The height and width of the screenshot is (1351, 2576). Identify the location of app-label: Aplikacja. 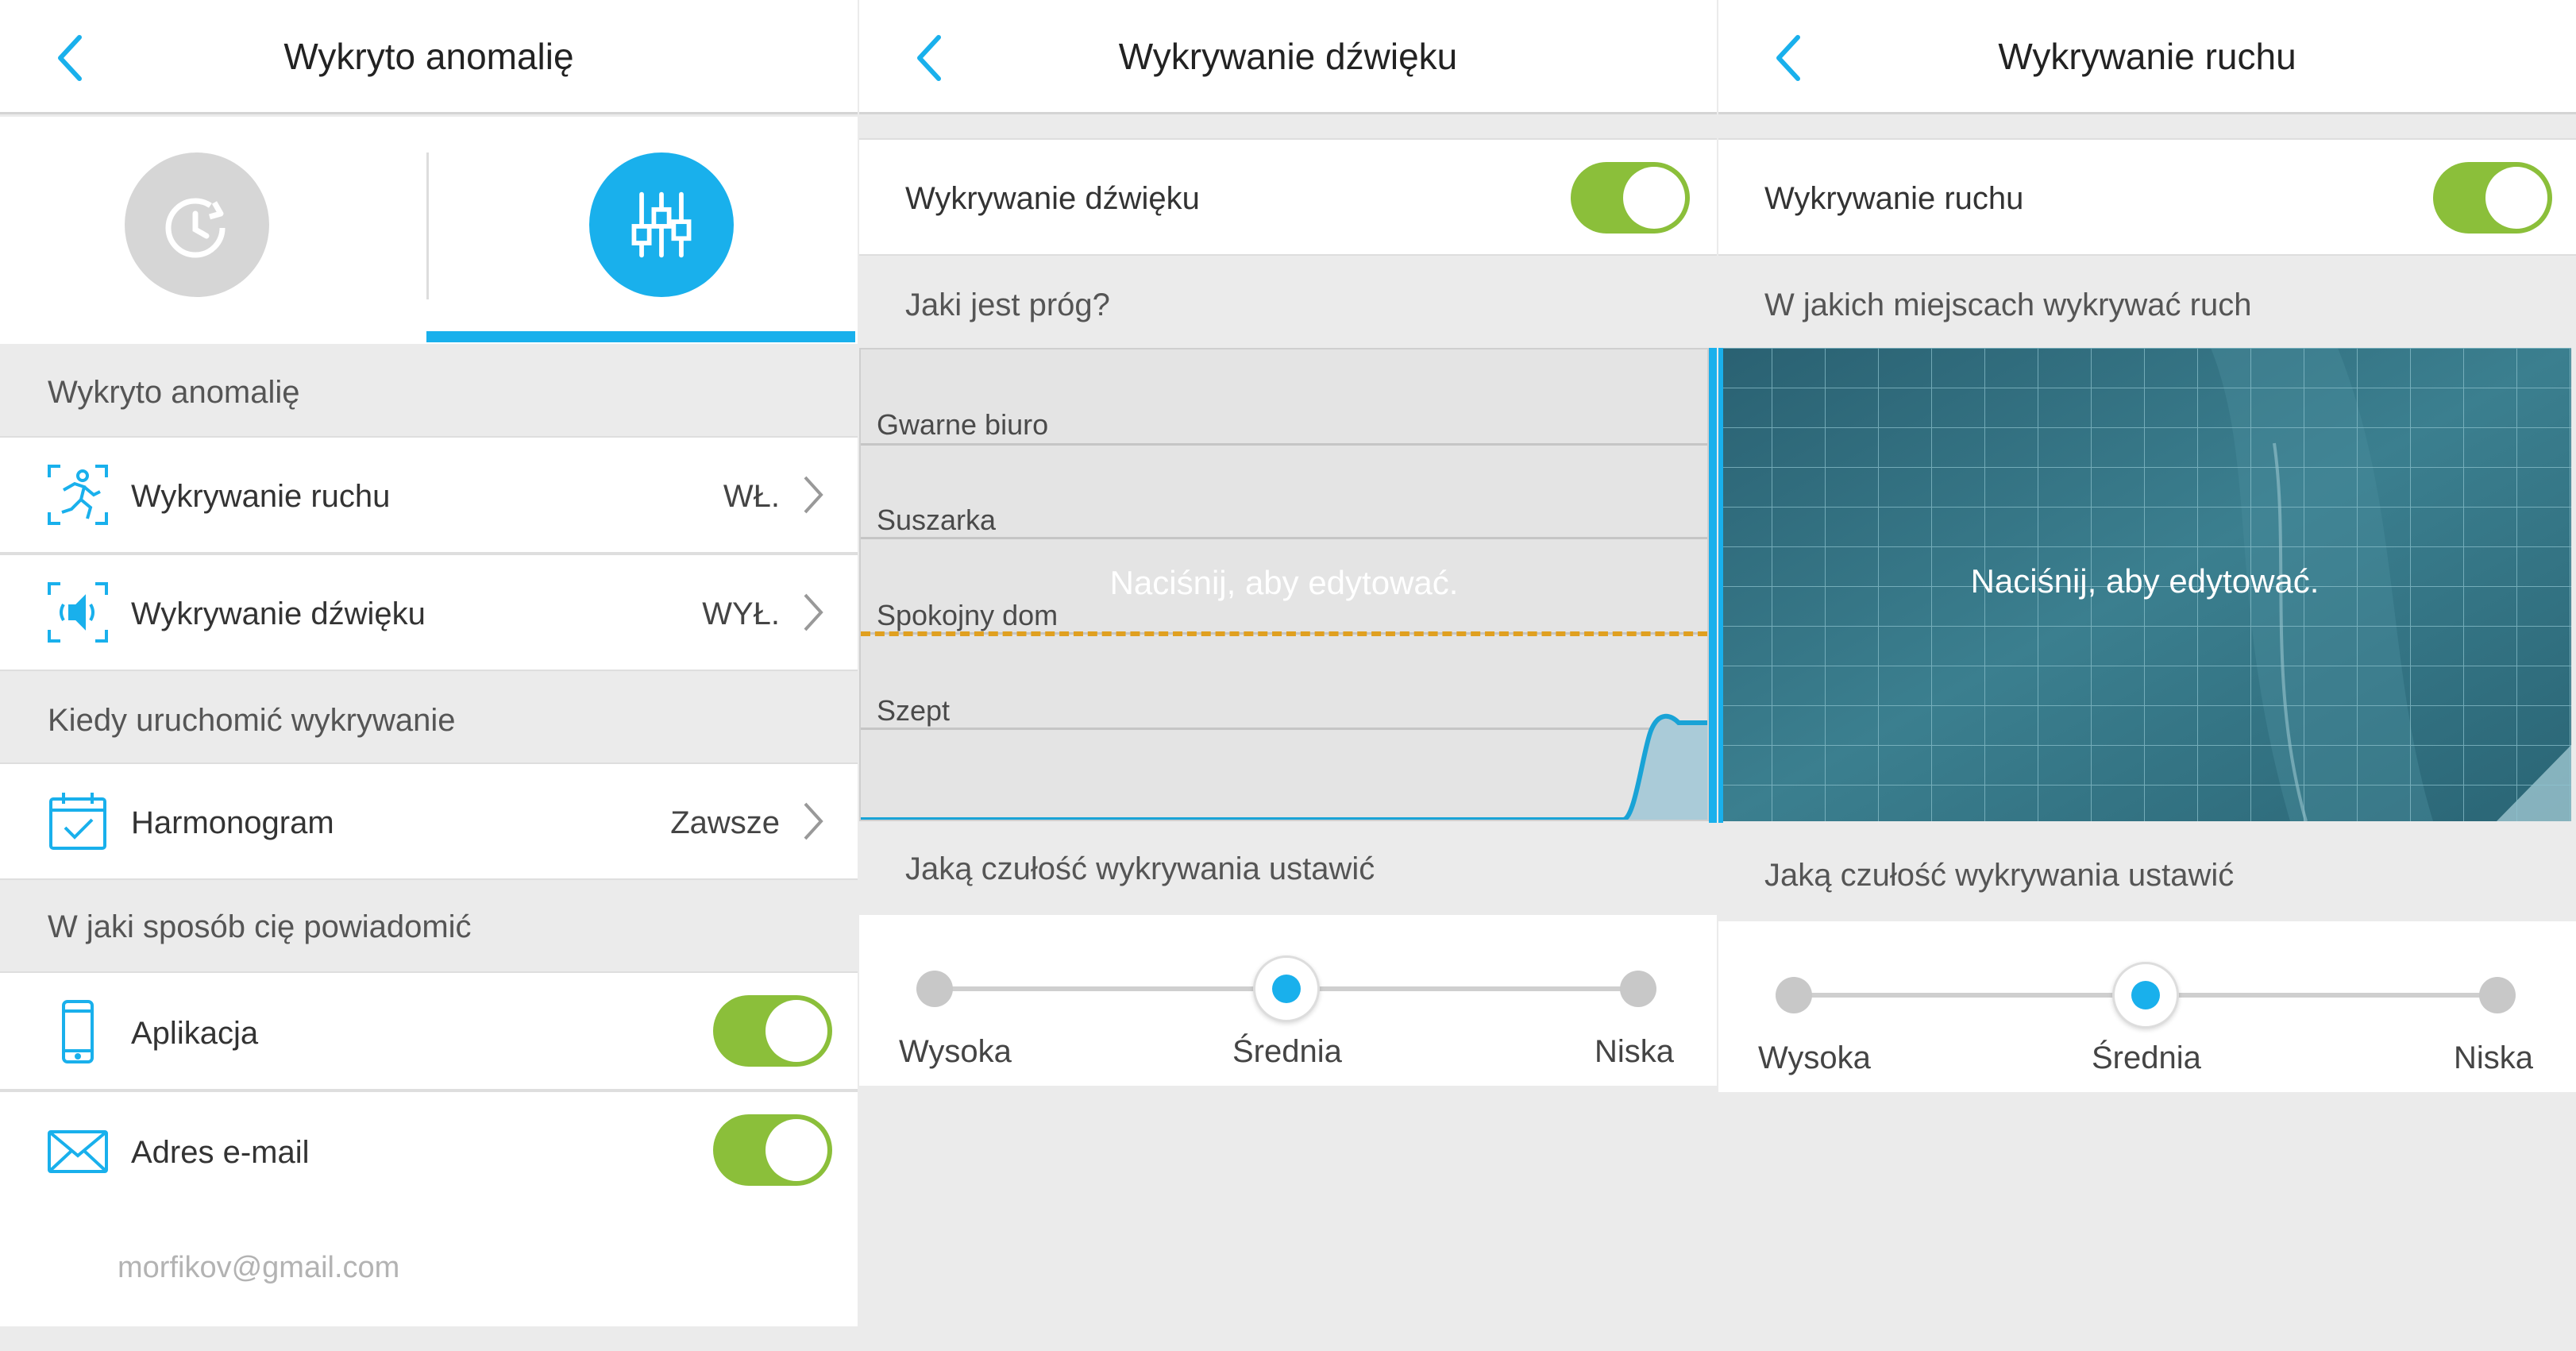
(195, 1033).